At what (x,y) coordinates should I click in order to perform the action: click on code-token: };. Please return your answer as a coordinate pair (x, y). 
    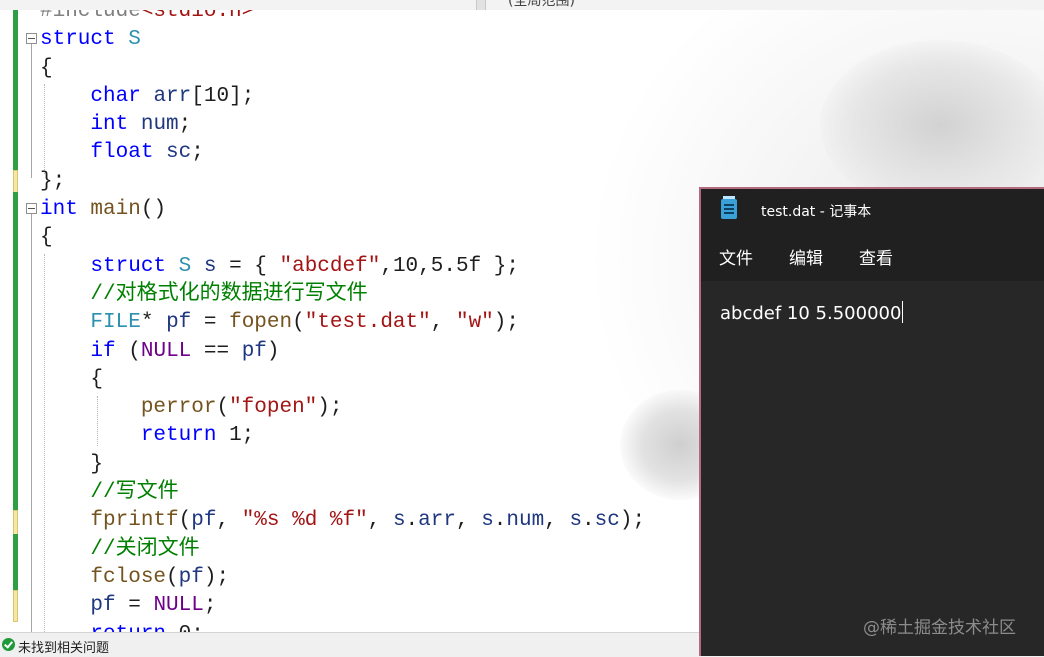
    Looking at the image, I should click on (53, 181).